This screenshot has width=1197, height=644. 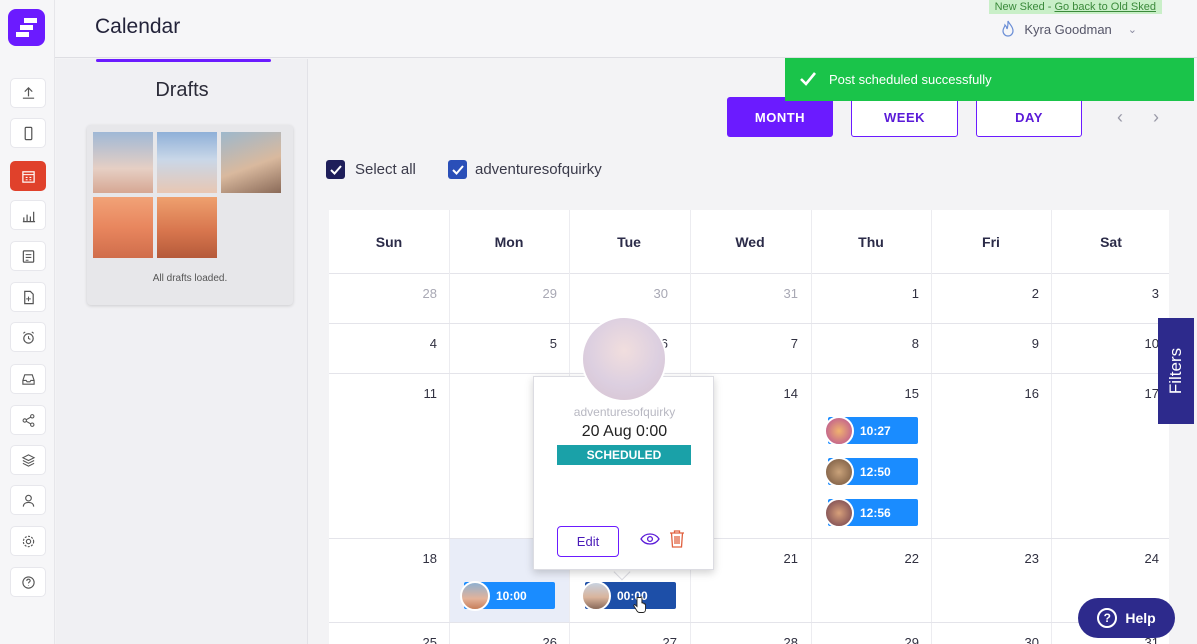 I want to click on help-label: Help, so click(x=1140, y=618).